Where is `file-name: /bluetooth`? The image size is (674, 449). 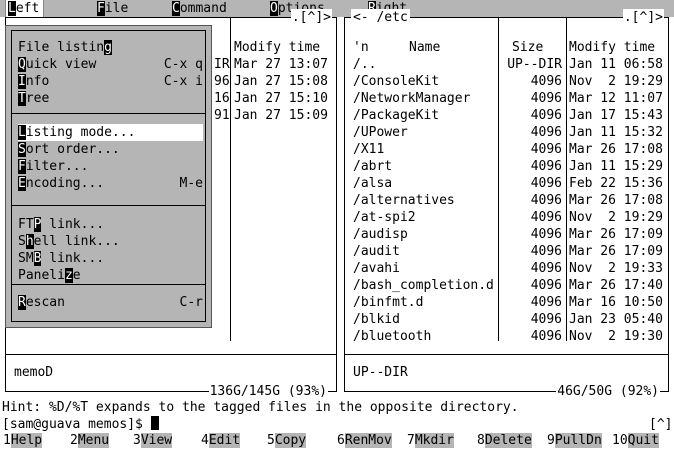
file-name: /bluetooth is located at coordinates (392, 336).